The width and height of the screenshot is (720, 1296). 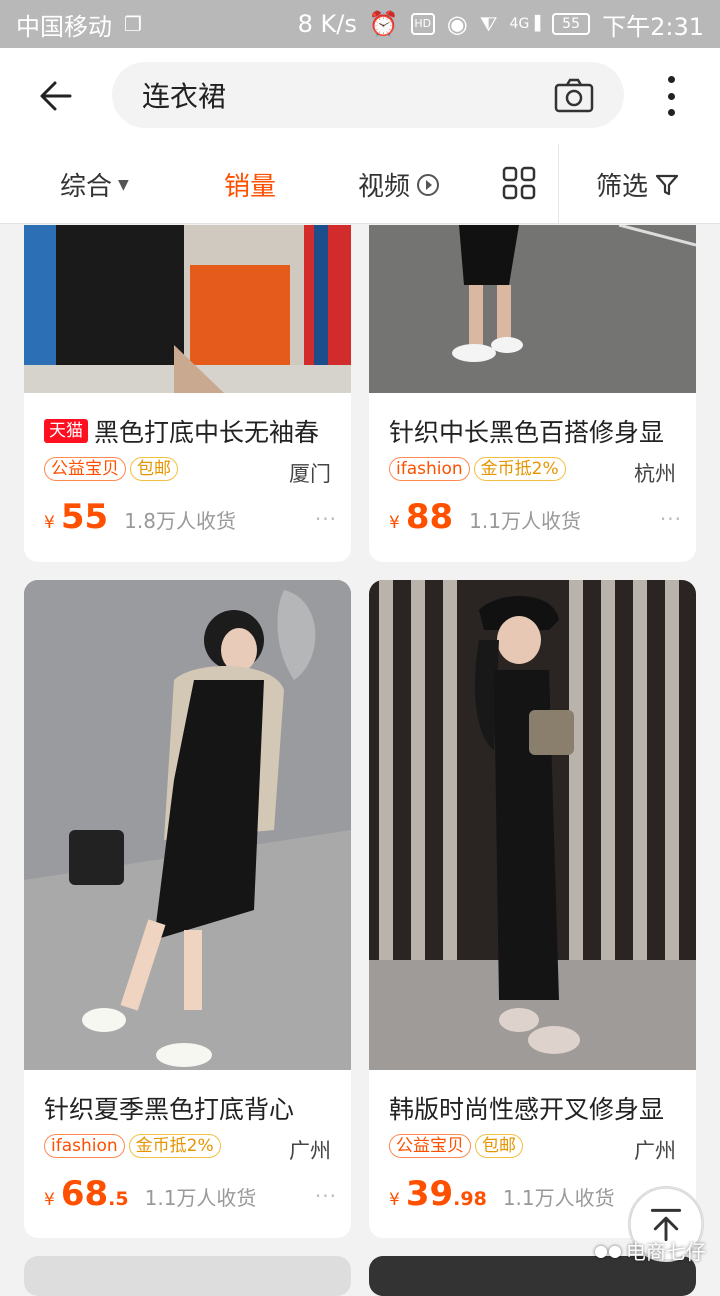 What do you see at coordinates (488, 24) in the screenshot?
I see `wifi-icon: ⧨` at bounding box center [488, 24].